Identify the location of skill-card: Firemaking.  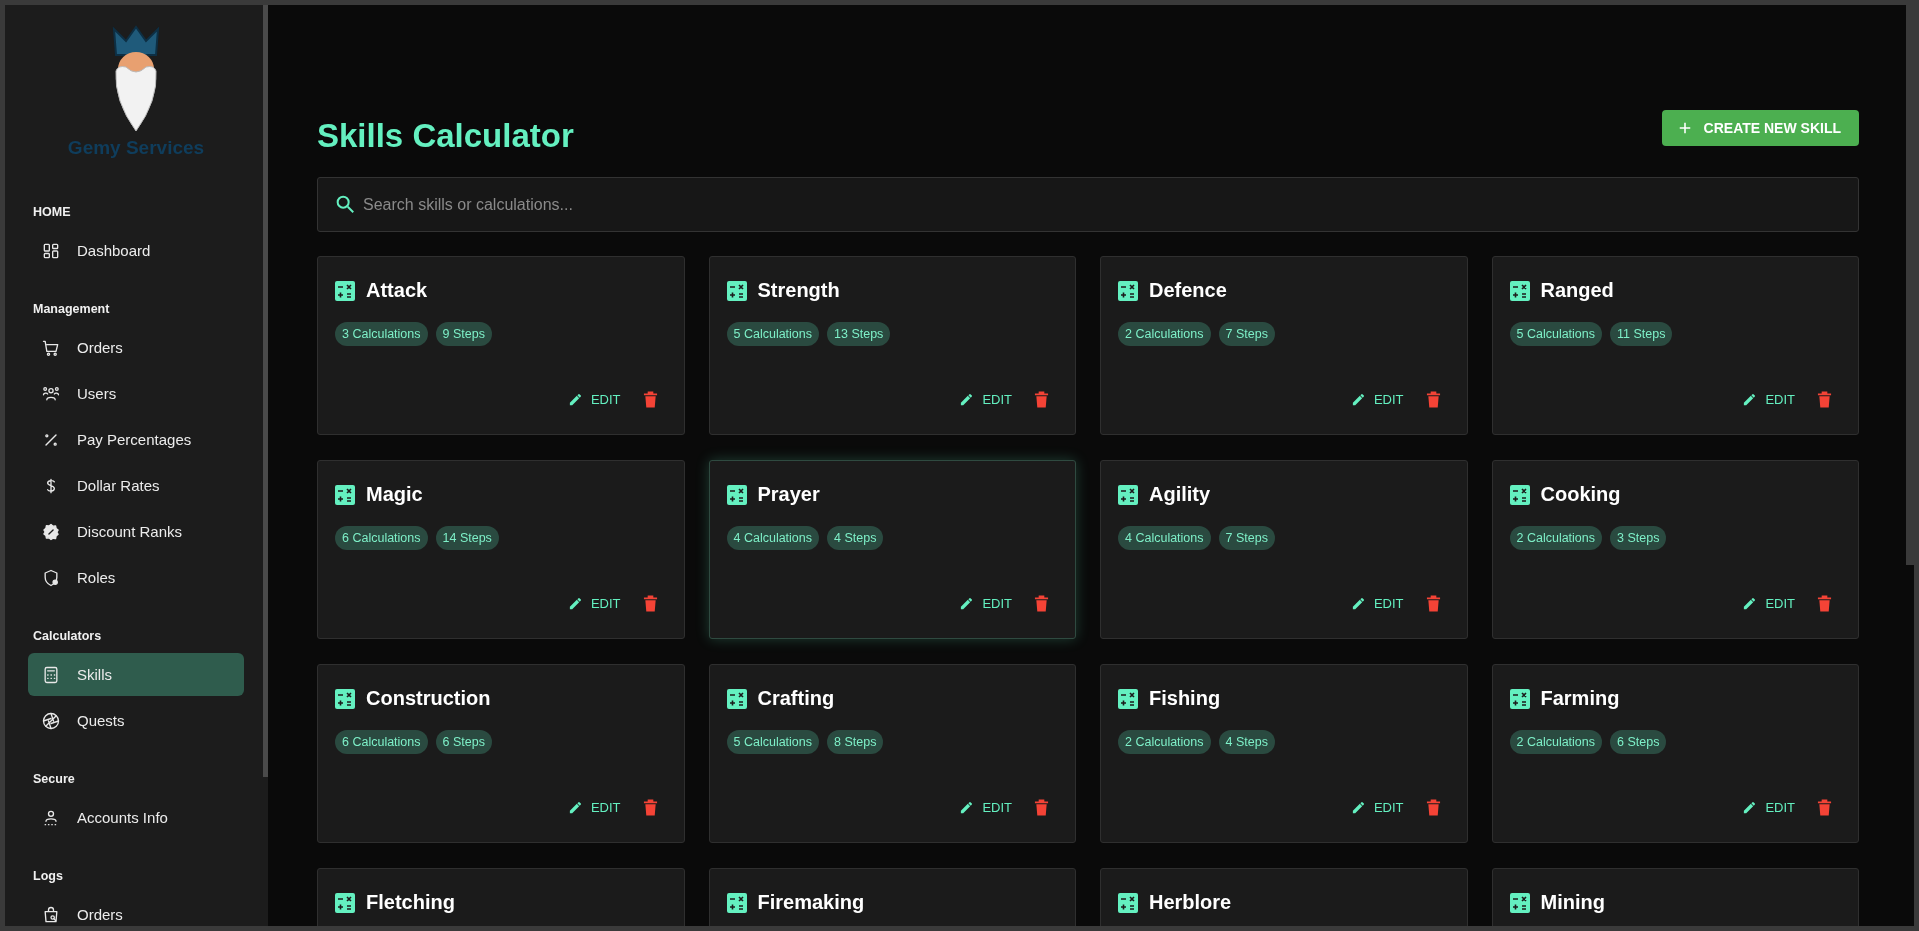
(892, 897).